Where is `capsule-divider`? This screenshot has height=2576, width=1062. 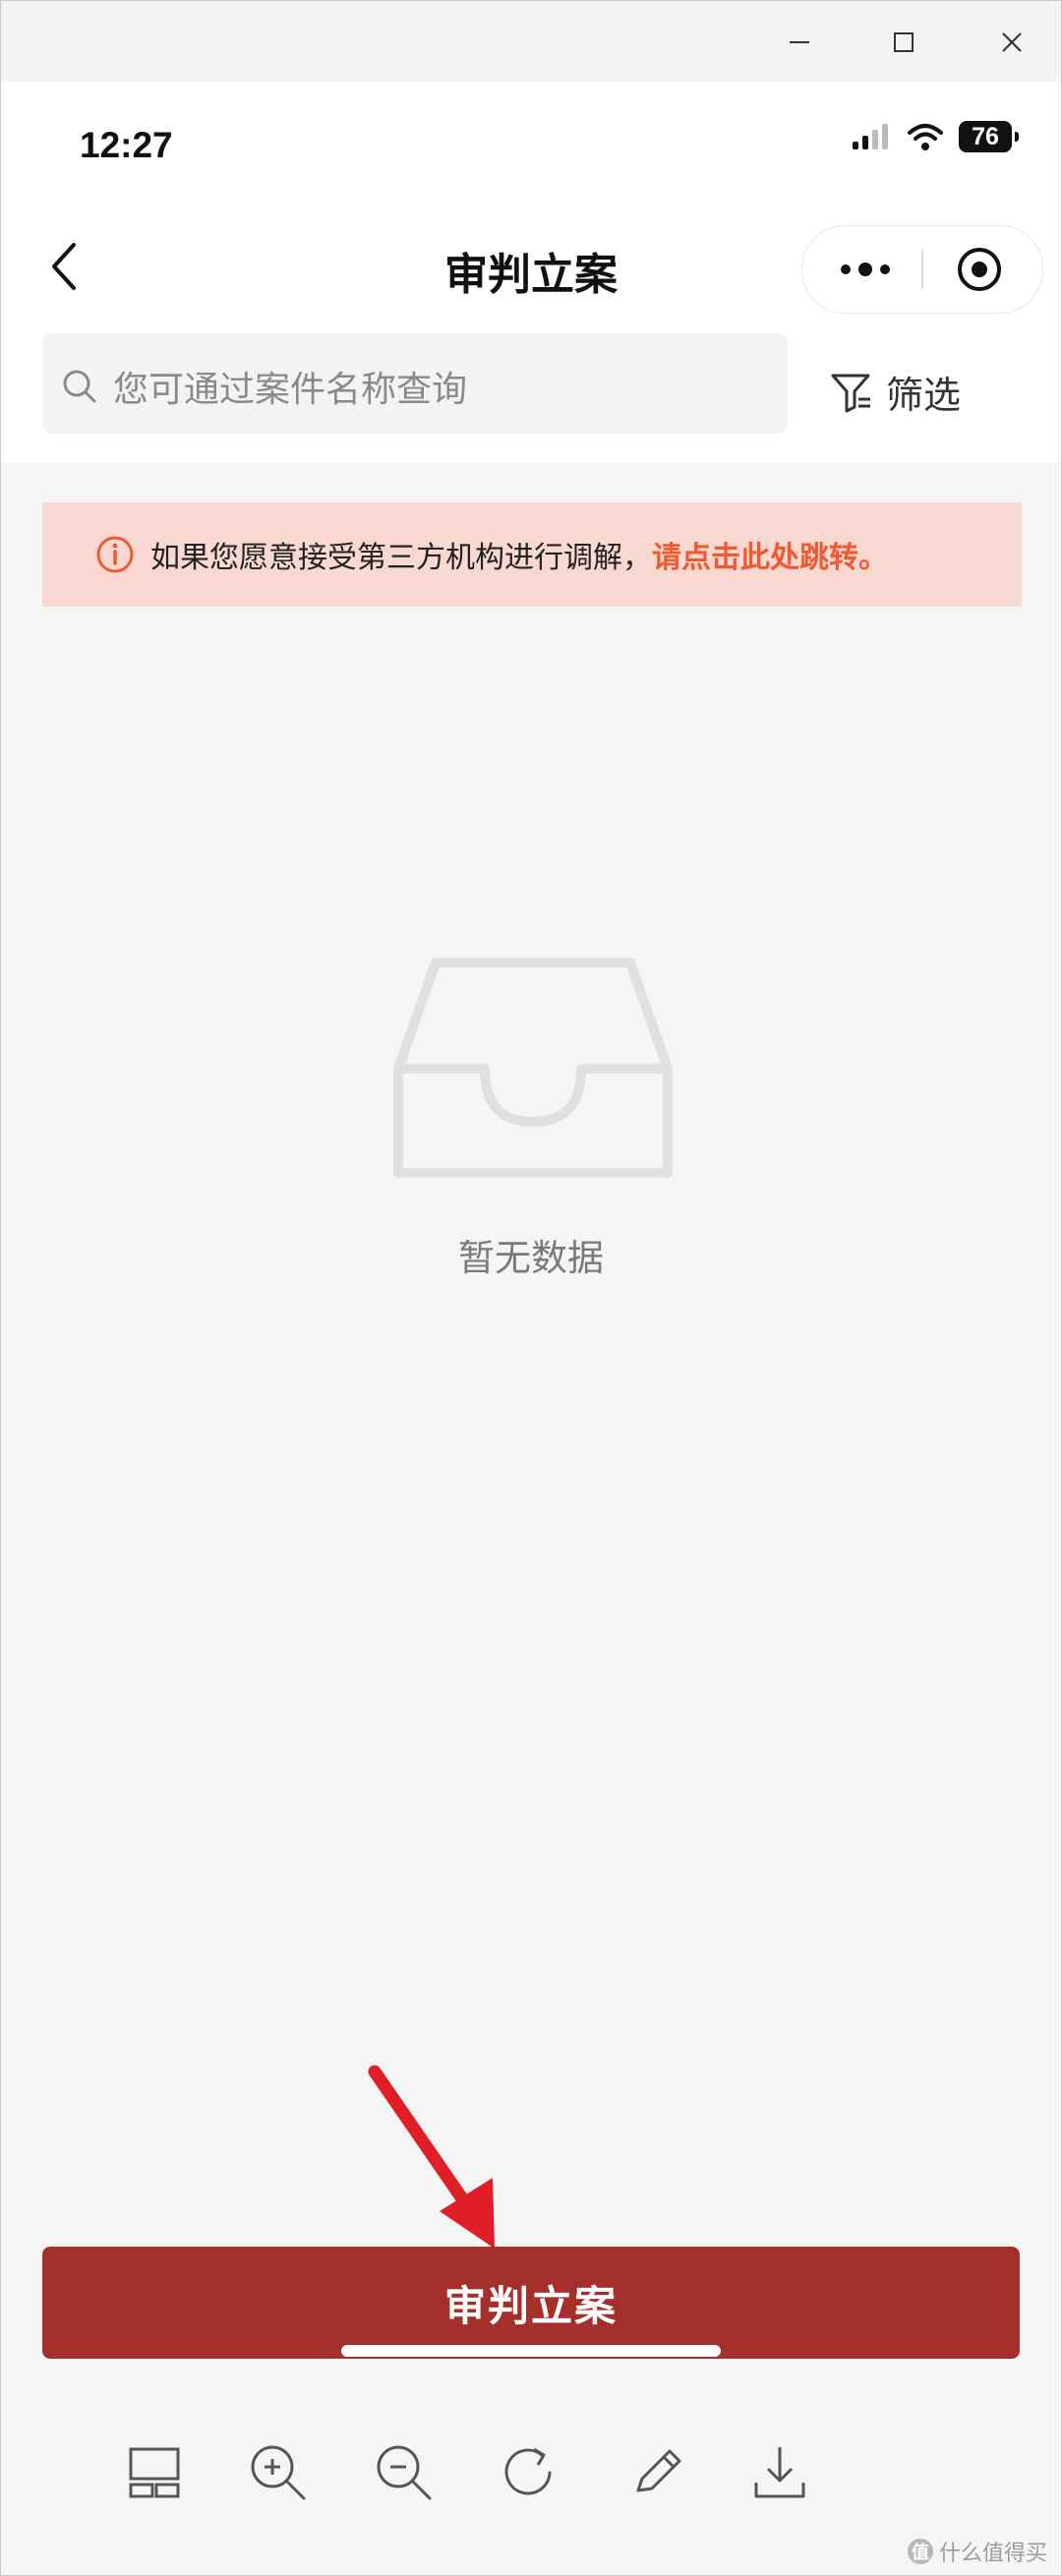
capsule-divider is located at coordinates (922, 269).